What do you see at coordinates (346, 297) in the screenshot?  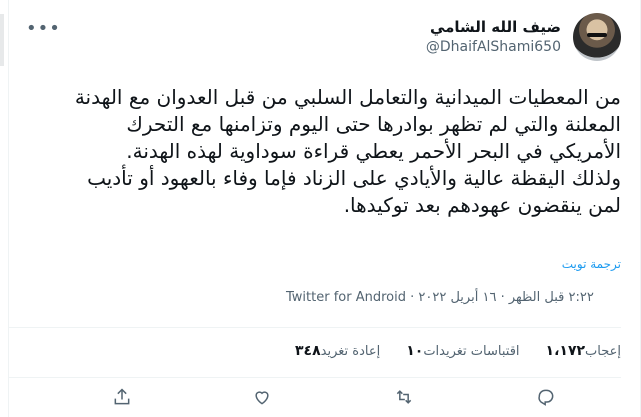 I see `source-app: Twitter for Android` at bounding box center [346, 297].